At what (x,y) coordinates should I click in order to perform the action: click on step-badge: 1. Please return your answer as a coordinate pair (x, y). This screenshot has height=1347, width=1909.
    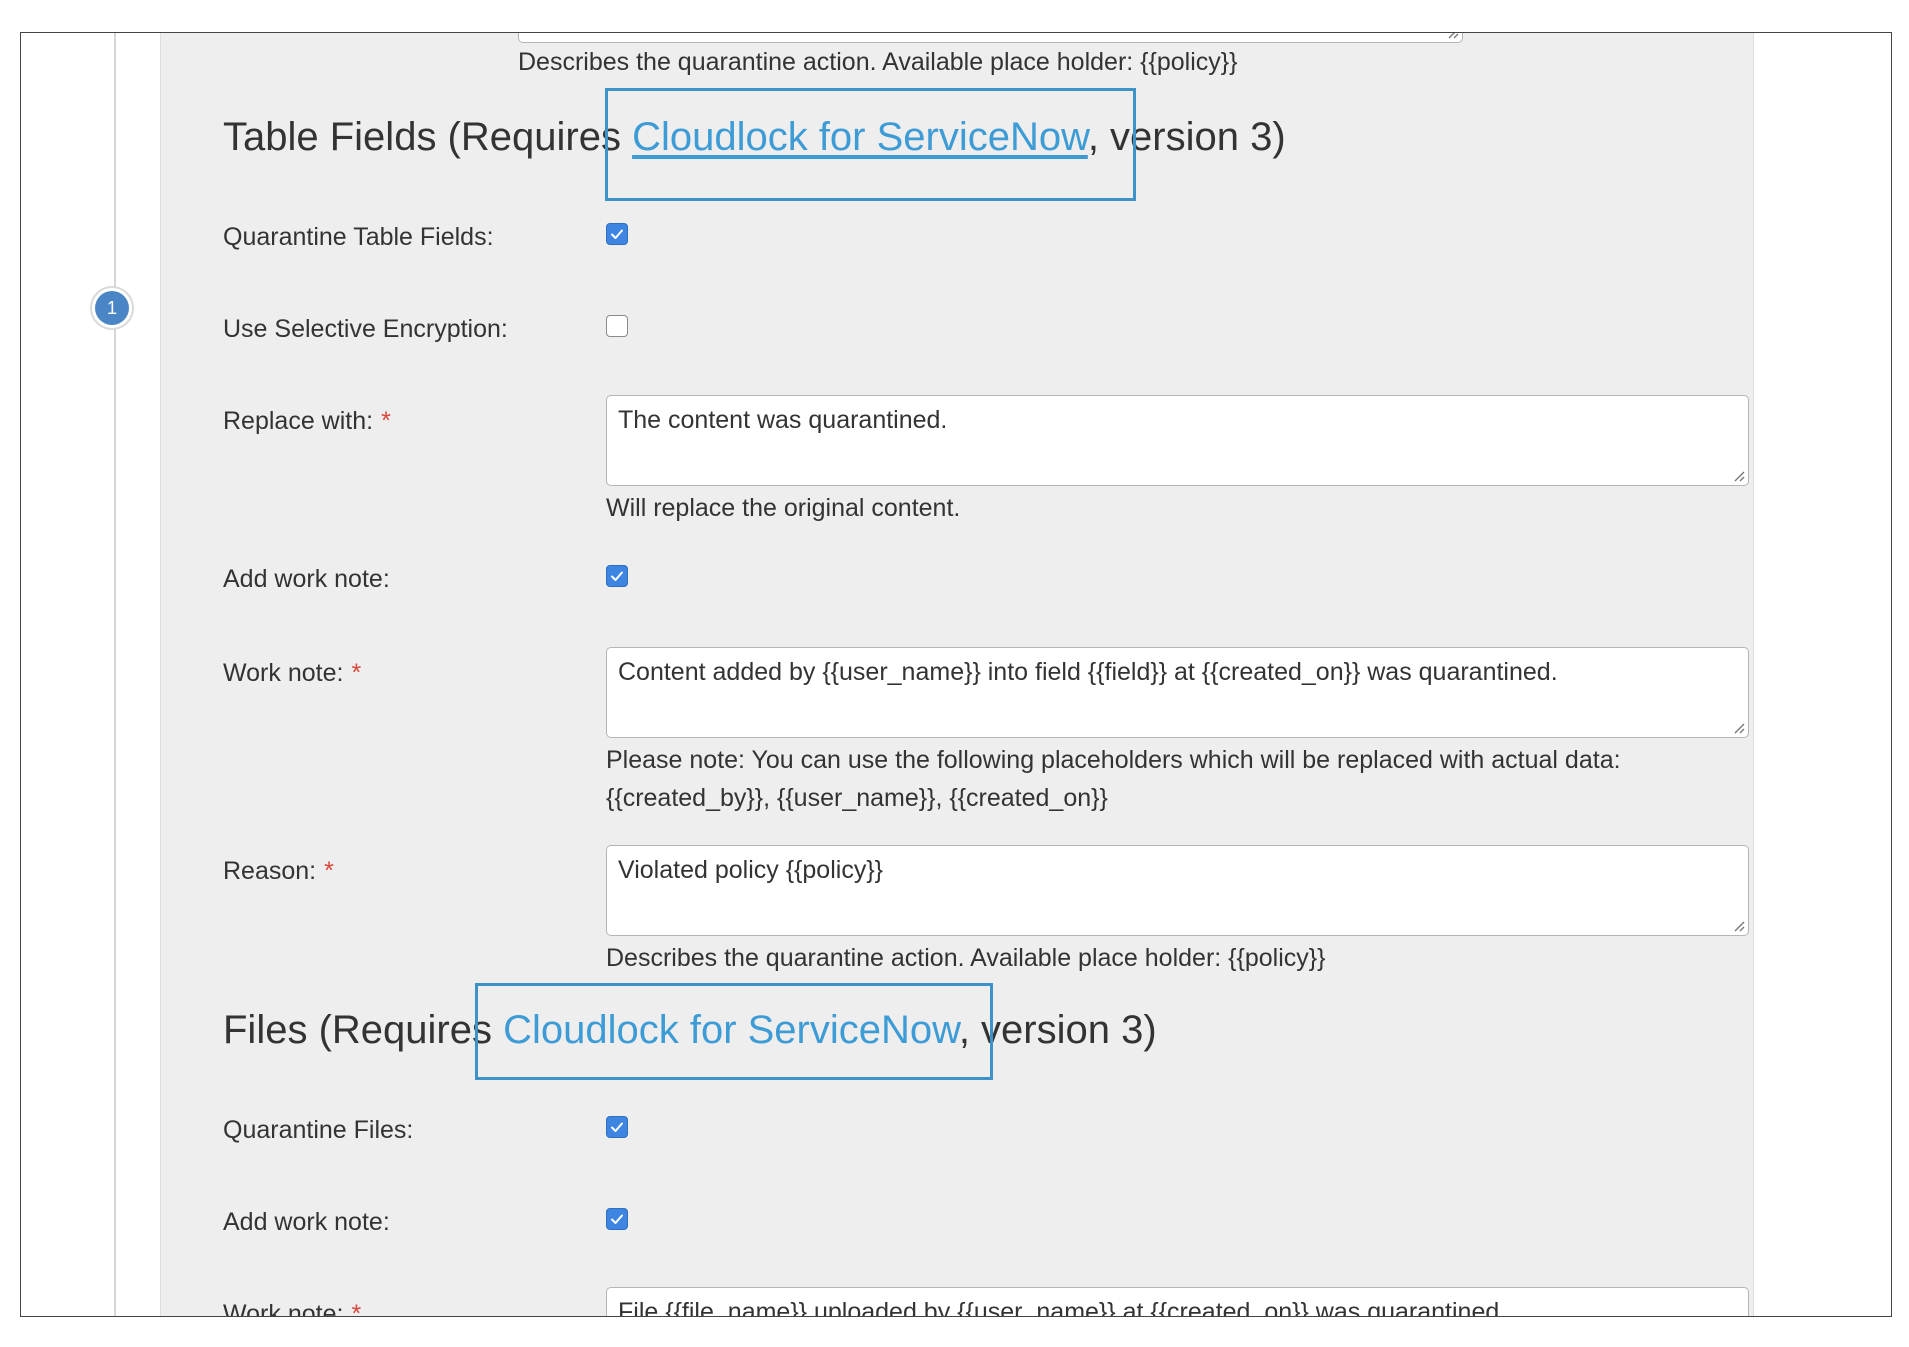
    Looking at the image, I should click on (112, 308).